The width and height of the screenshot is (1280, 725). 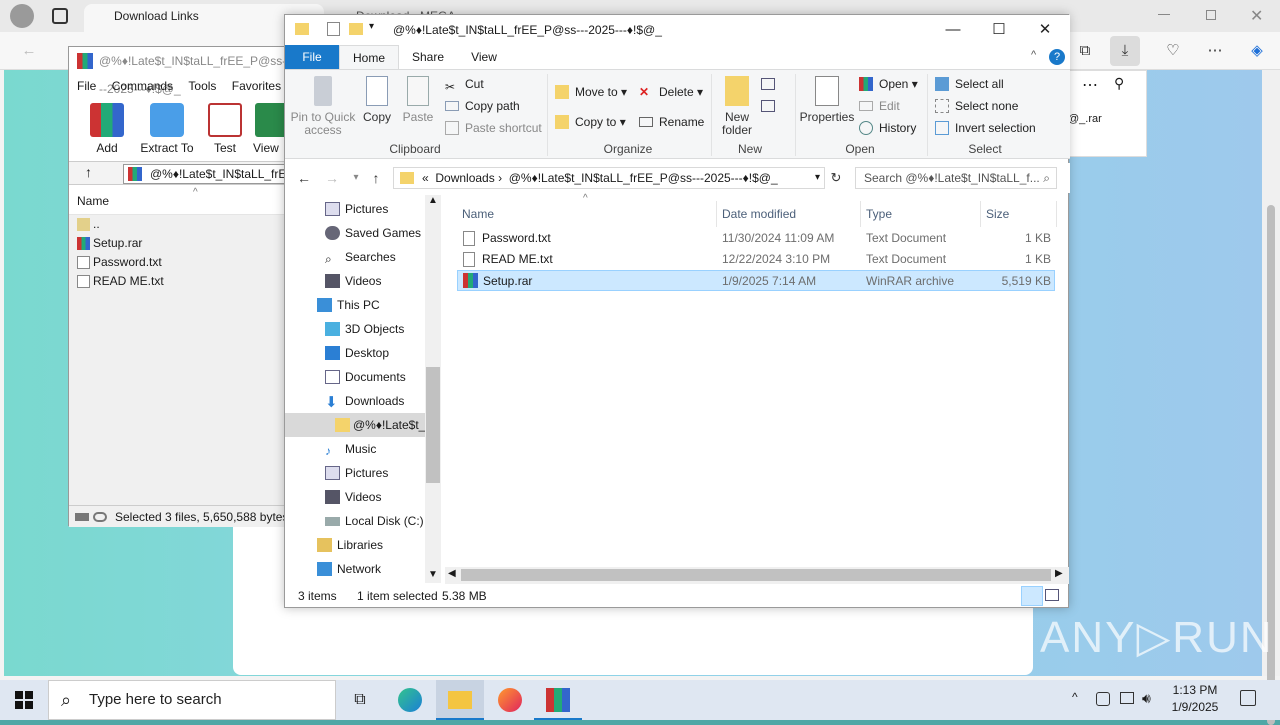 What do you see at coordinates (355, 569) in the screenshot?
I see `nav-item-network: Network` at bounding box center [355, 569].